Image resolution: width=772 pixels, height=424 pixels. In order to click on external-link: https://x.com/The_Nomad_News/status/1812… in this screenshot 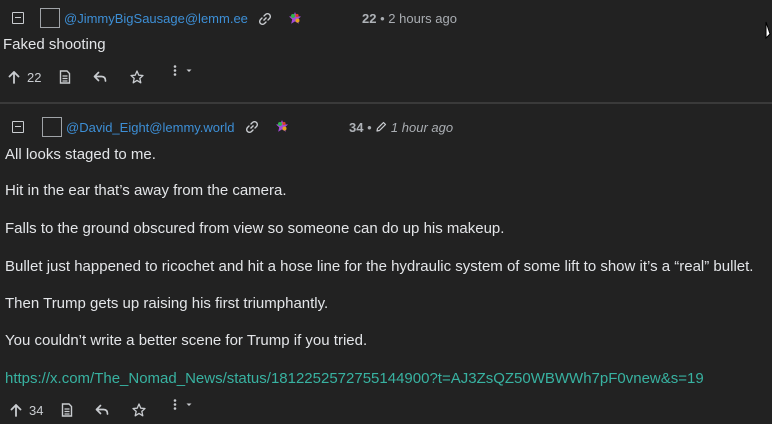, I will do `click(354, 378)`.